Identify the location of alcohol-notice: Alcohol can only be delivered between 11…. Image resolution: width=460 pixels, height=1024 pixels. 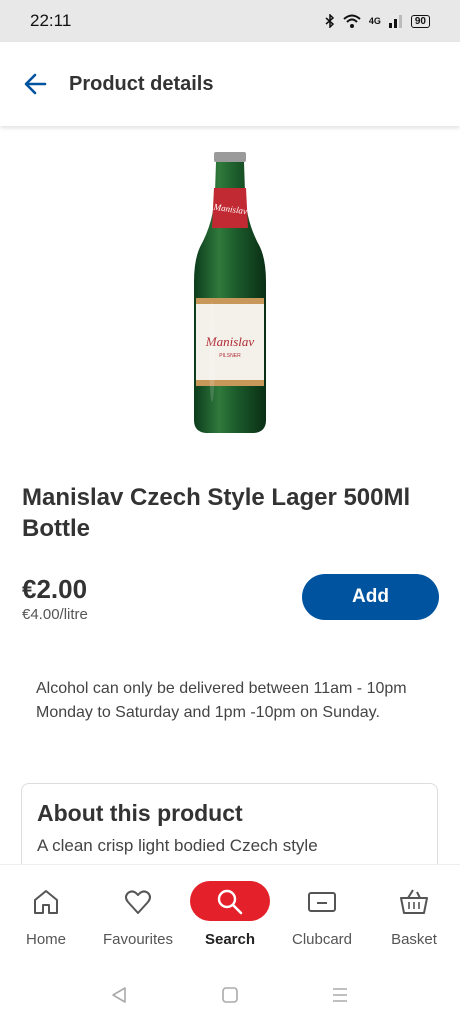
(221, 700).